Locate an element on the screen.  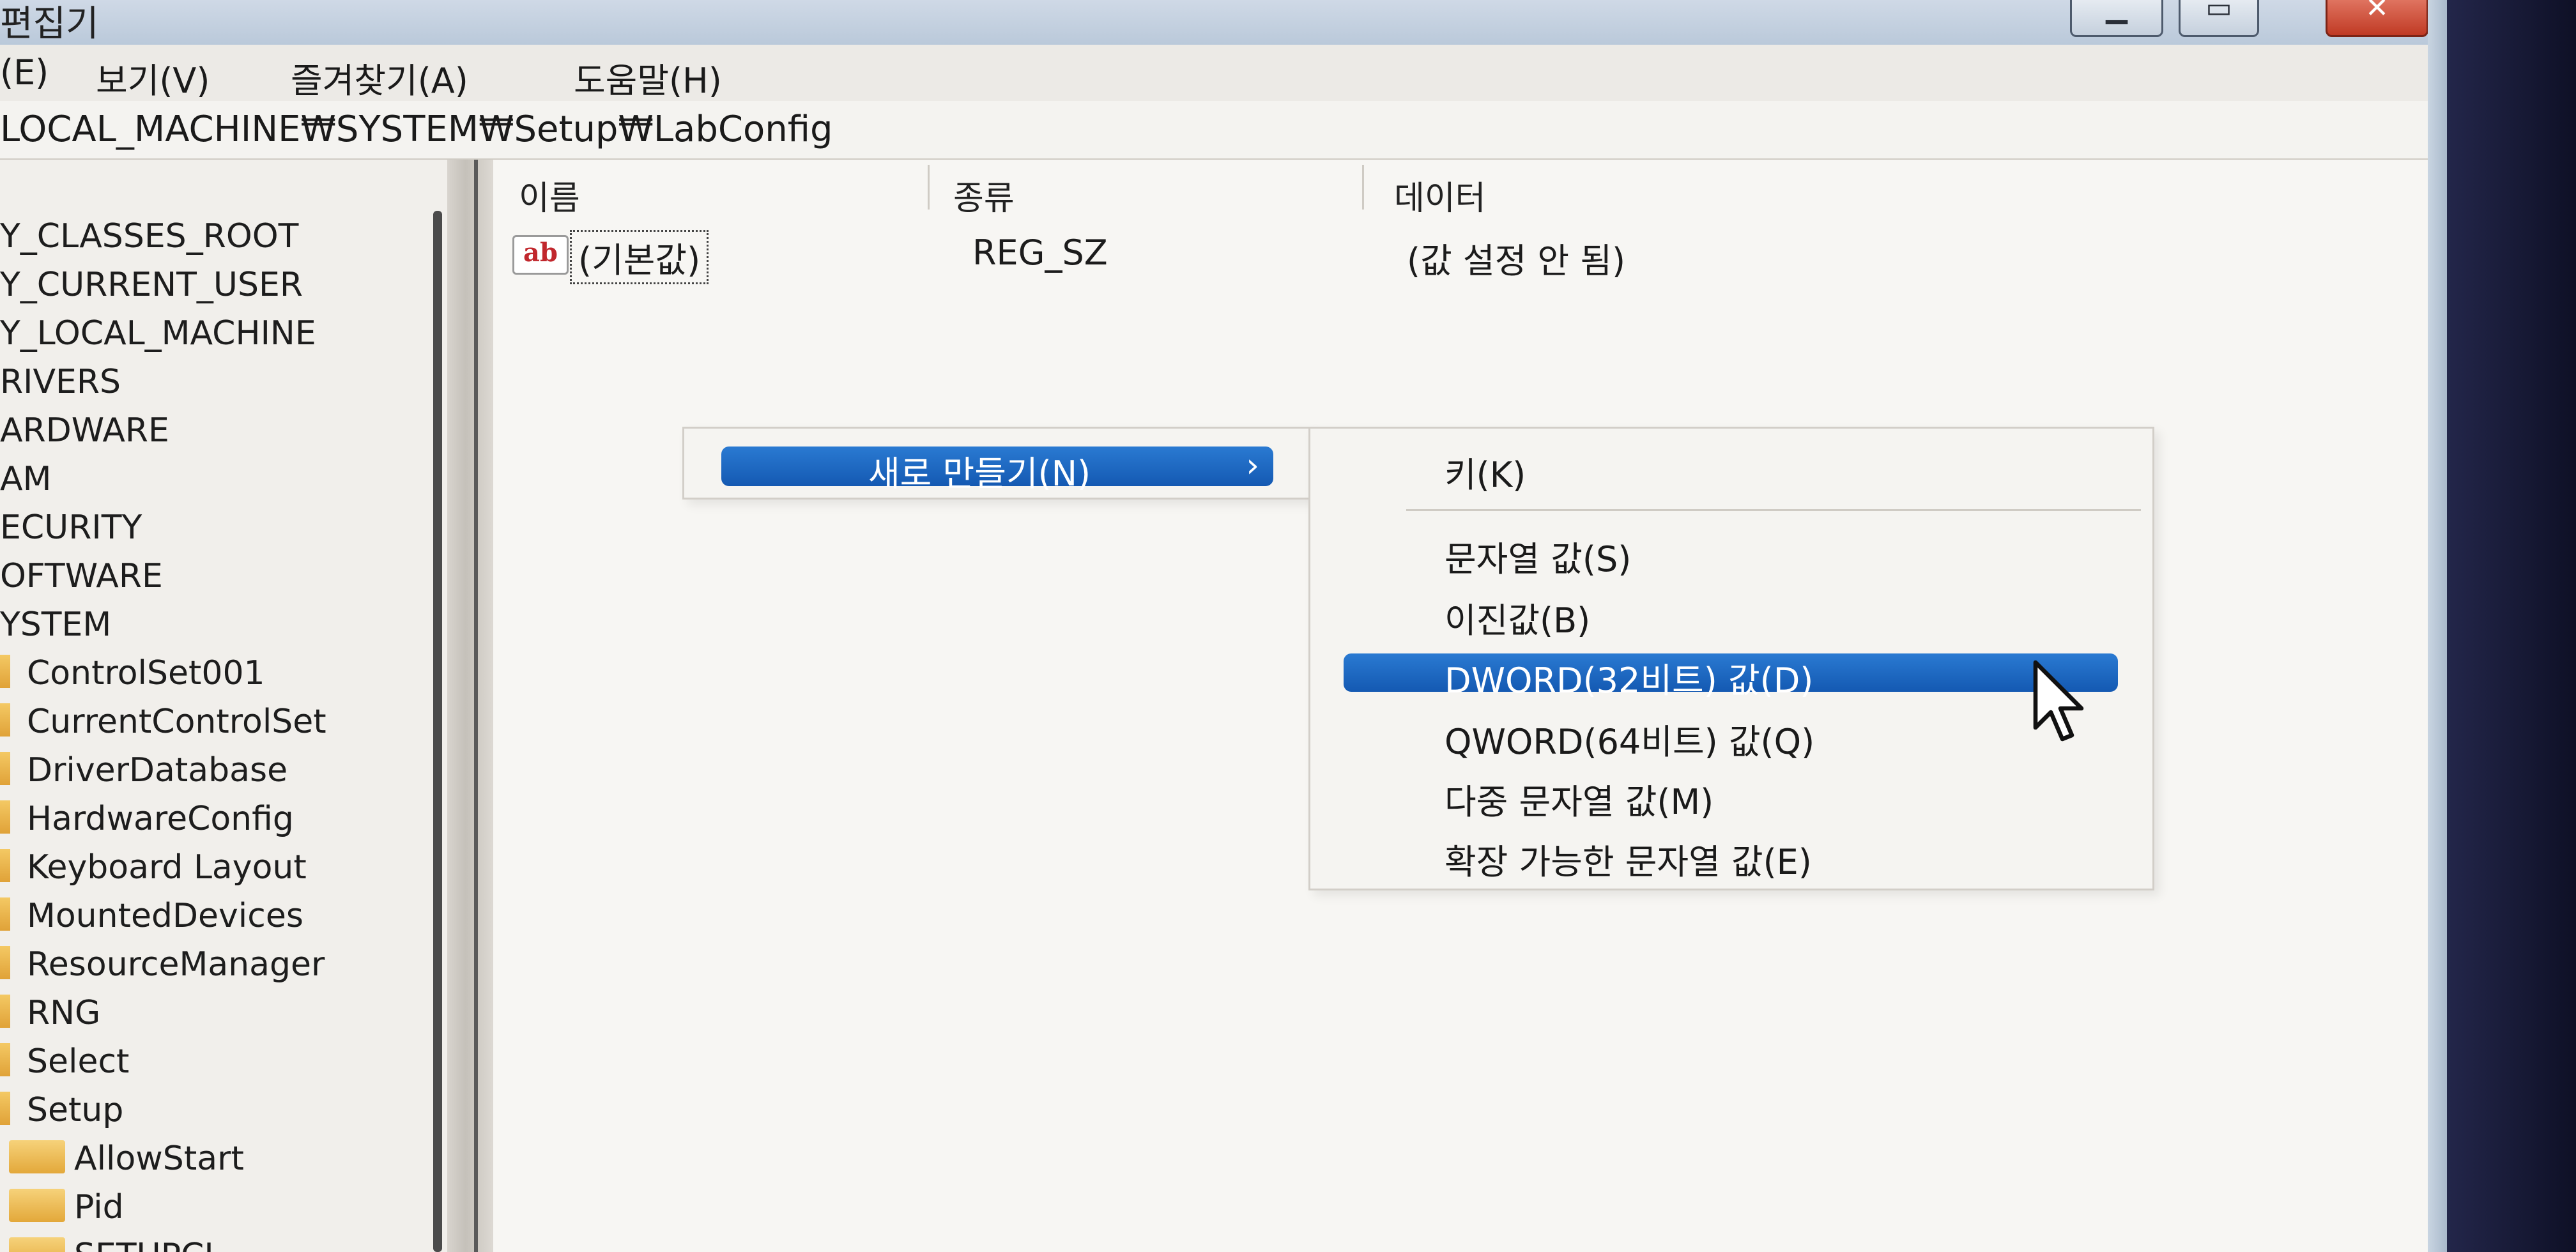
submenu-item-dword: DWORD(32비트) 값(D) is located at coordinates (1731, 677).